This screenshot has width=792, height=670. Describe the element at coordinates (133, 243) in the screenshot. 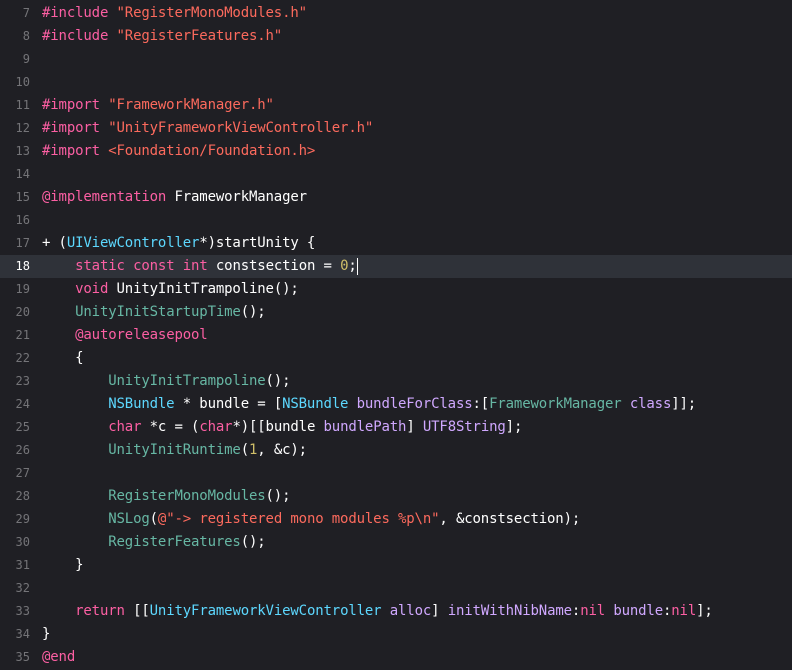

I see `code-token: UIViewController` at that location.